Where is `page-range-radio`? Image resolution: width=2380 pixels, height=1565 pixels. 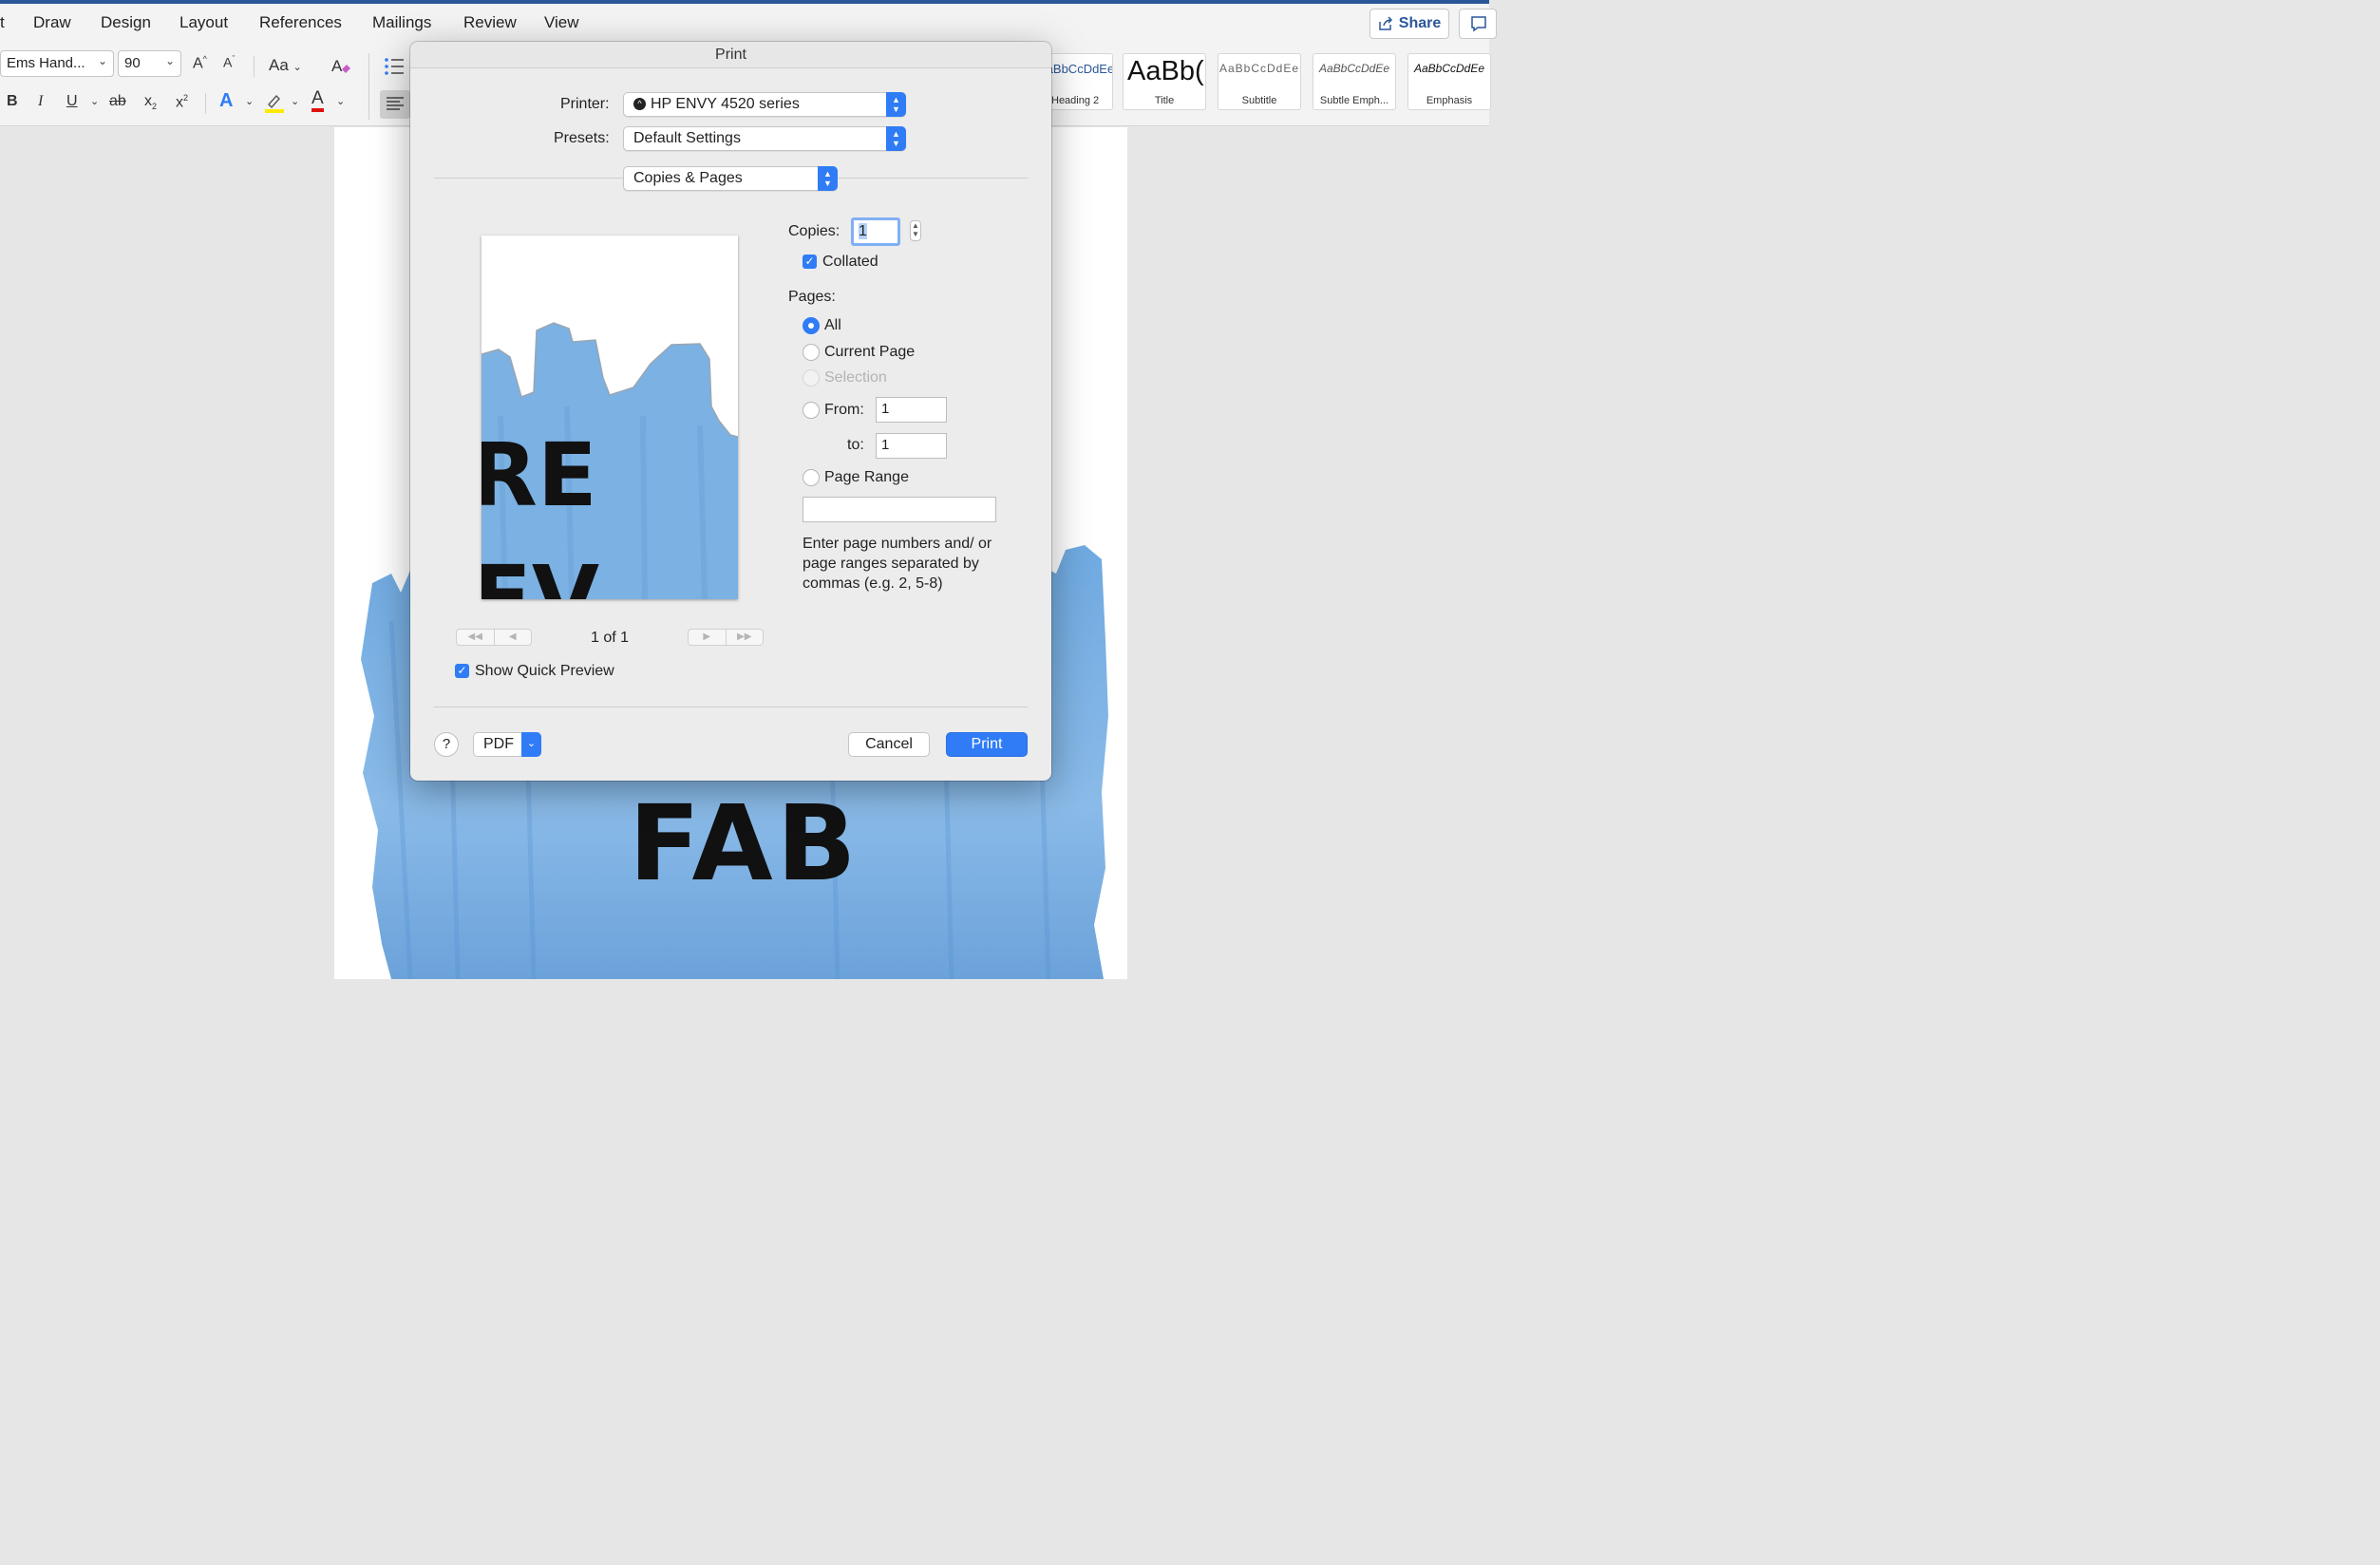 page-range-radio is located at coordinates (811, 477).